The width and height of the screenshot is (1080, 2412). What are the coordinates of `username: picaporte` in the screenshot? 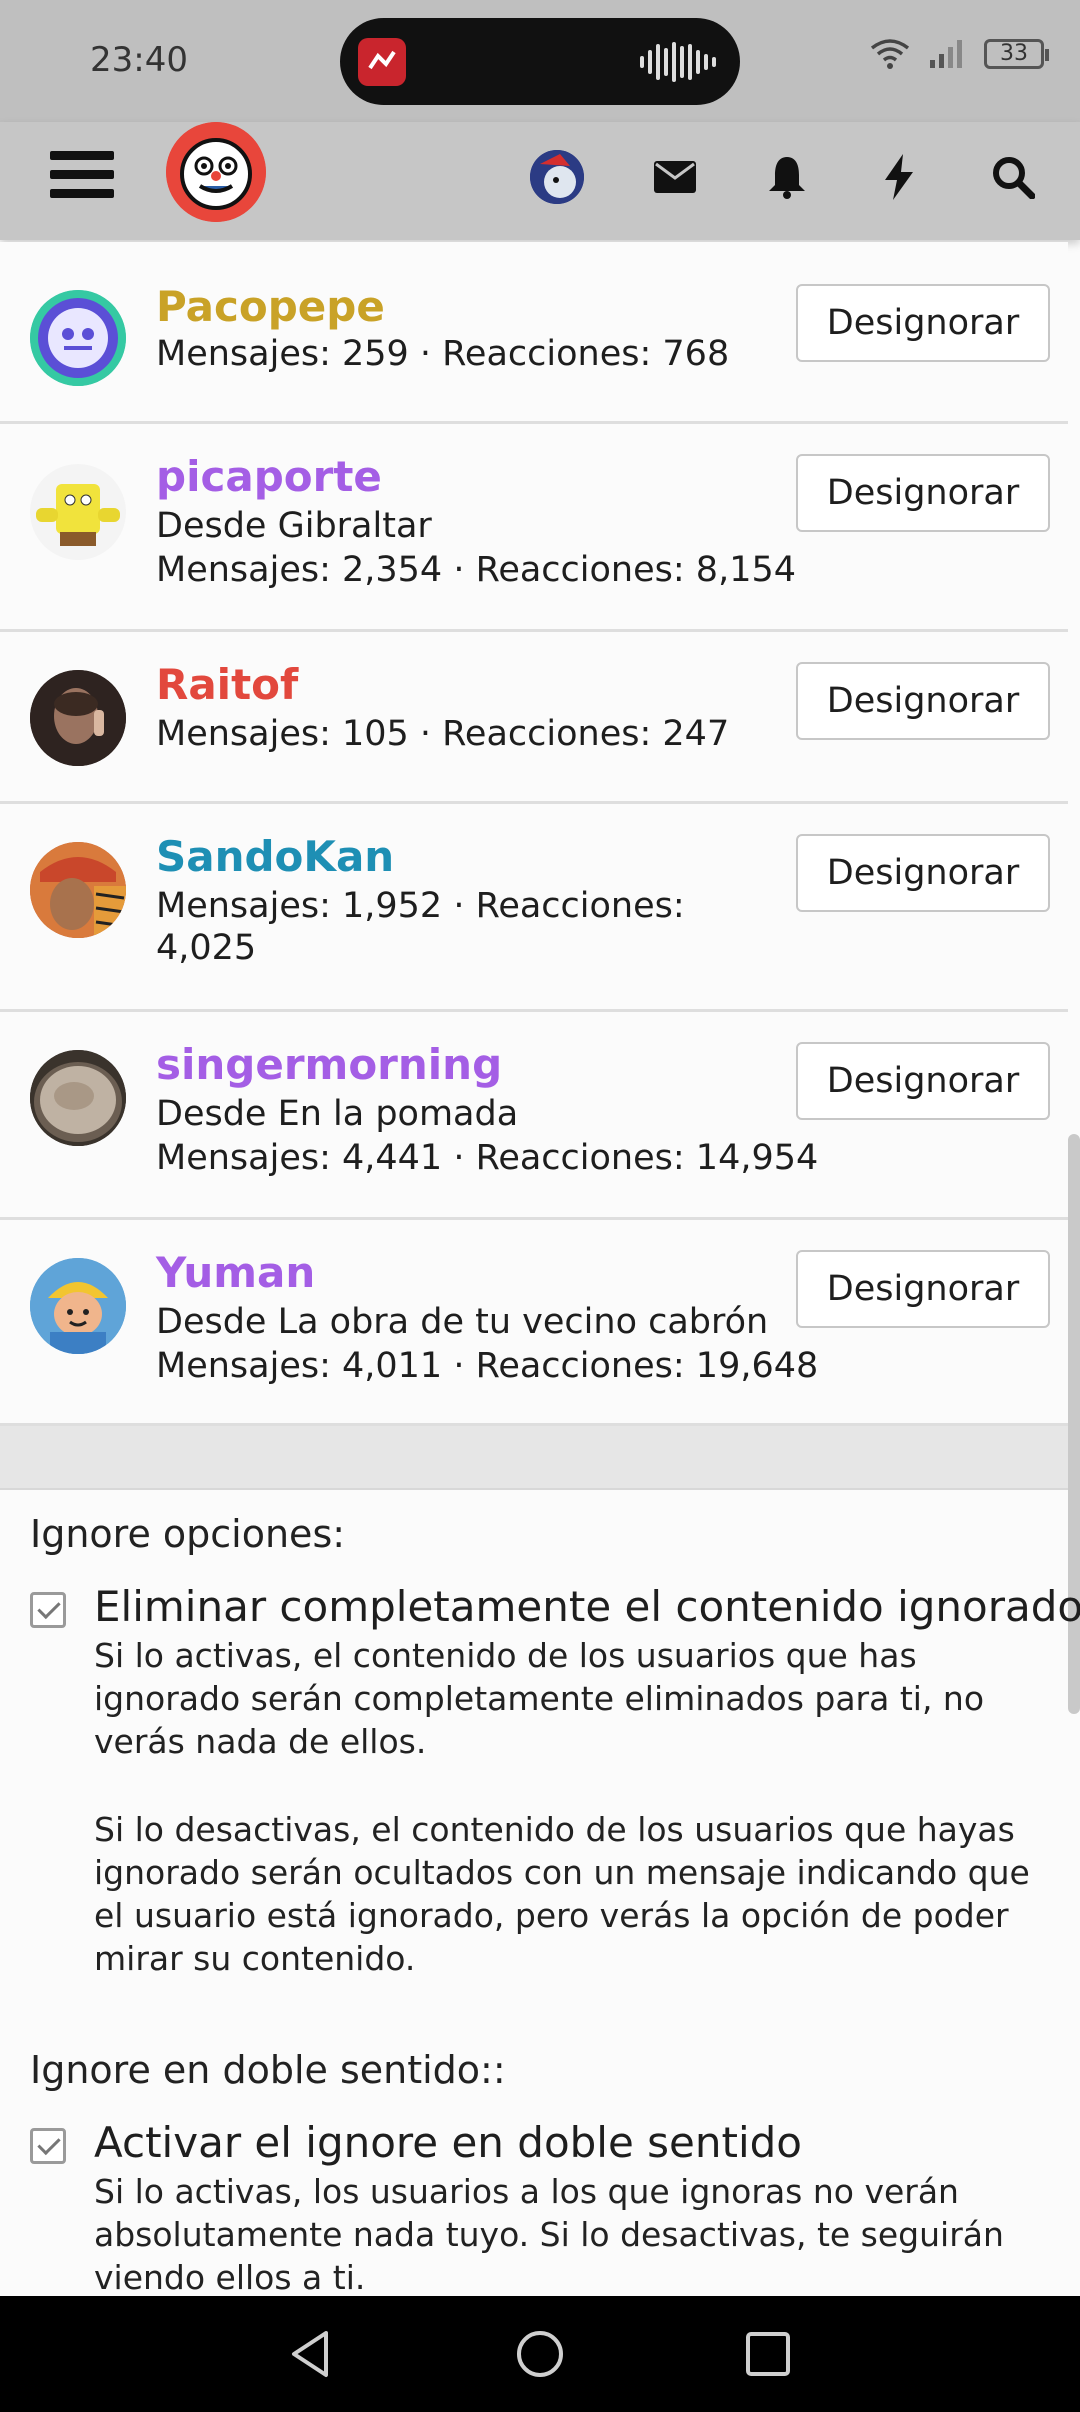 It's located at (269, 476).